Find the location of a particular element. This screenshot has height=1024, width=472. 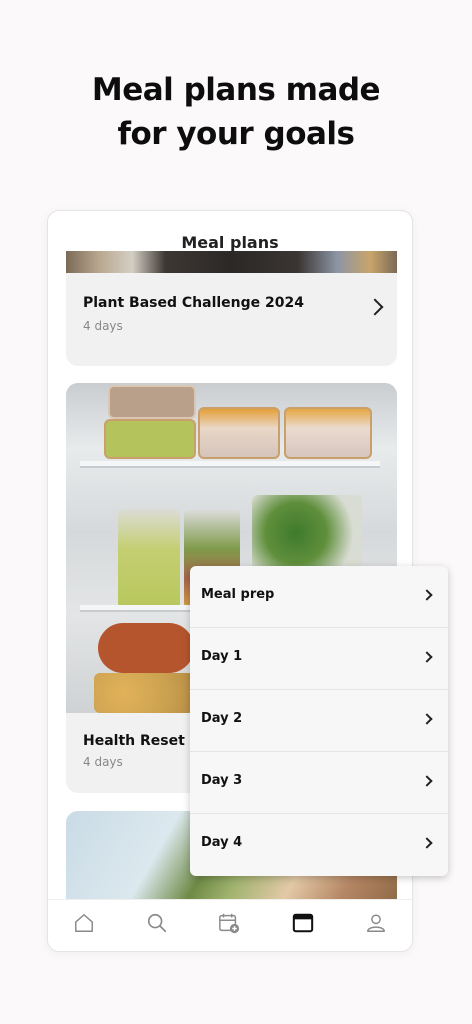

hero-title: Meal plans made for your goals is located at coordinates (236, 112).